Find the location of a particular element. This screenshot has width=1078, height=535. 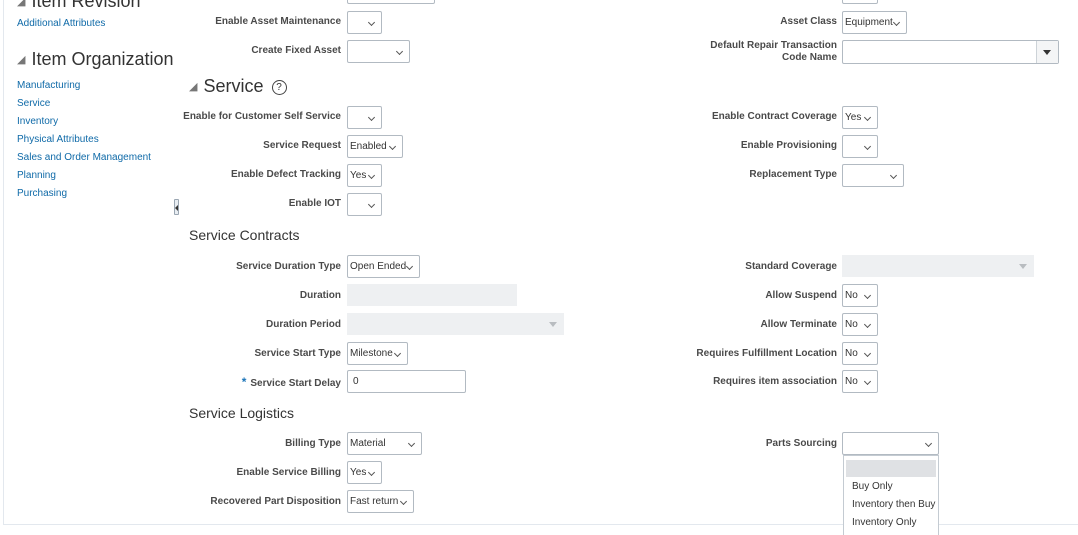

enable-asset-maintenance-select is located at coordinates (364, 22).